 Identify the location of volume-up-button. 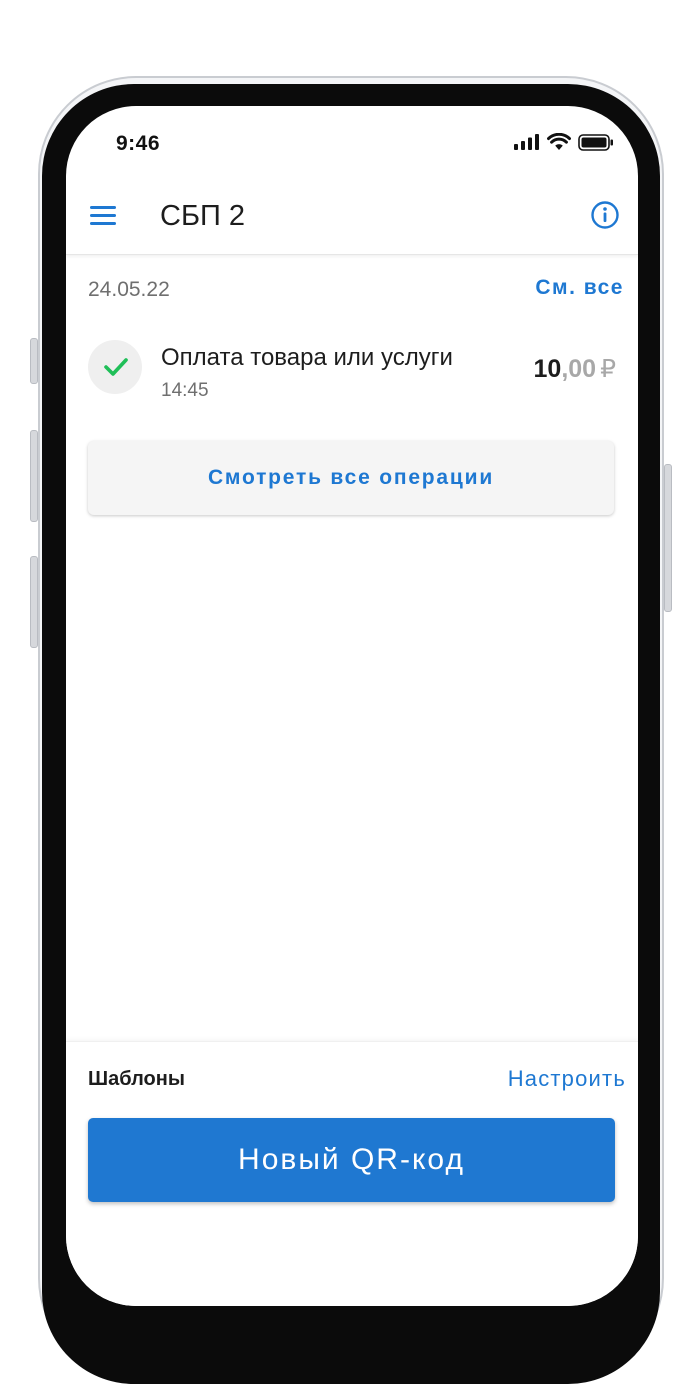
(34, 476).